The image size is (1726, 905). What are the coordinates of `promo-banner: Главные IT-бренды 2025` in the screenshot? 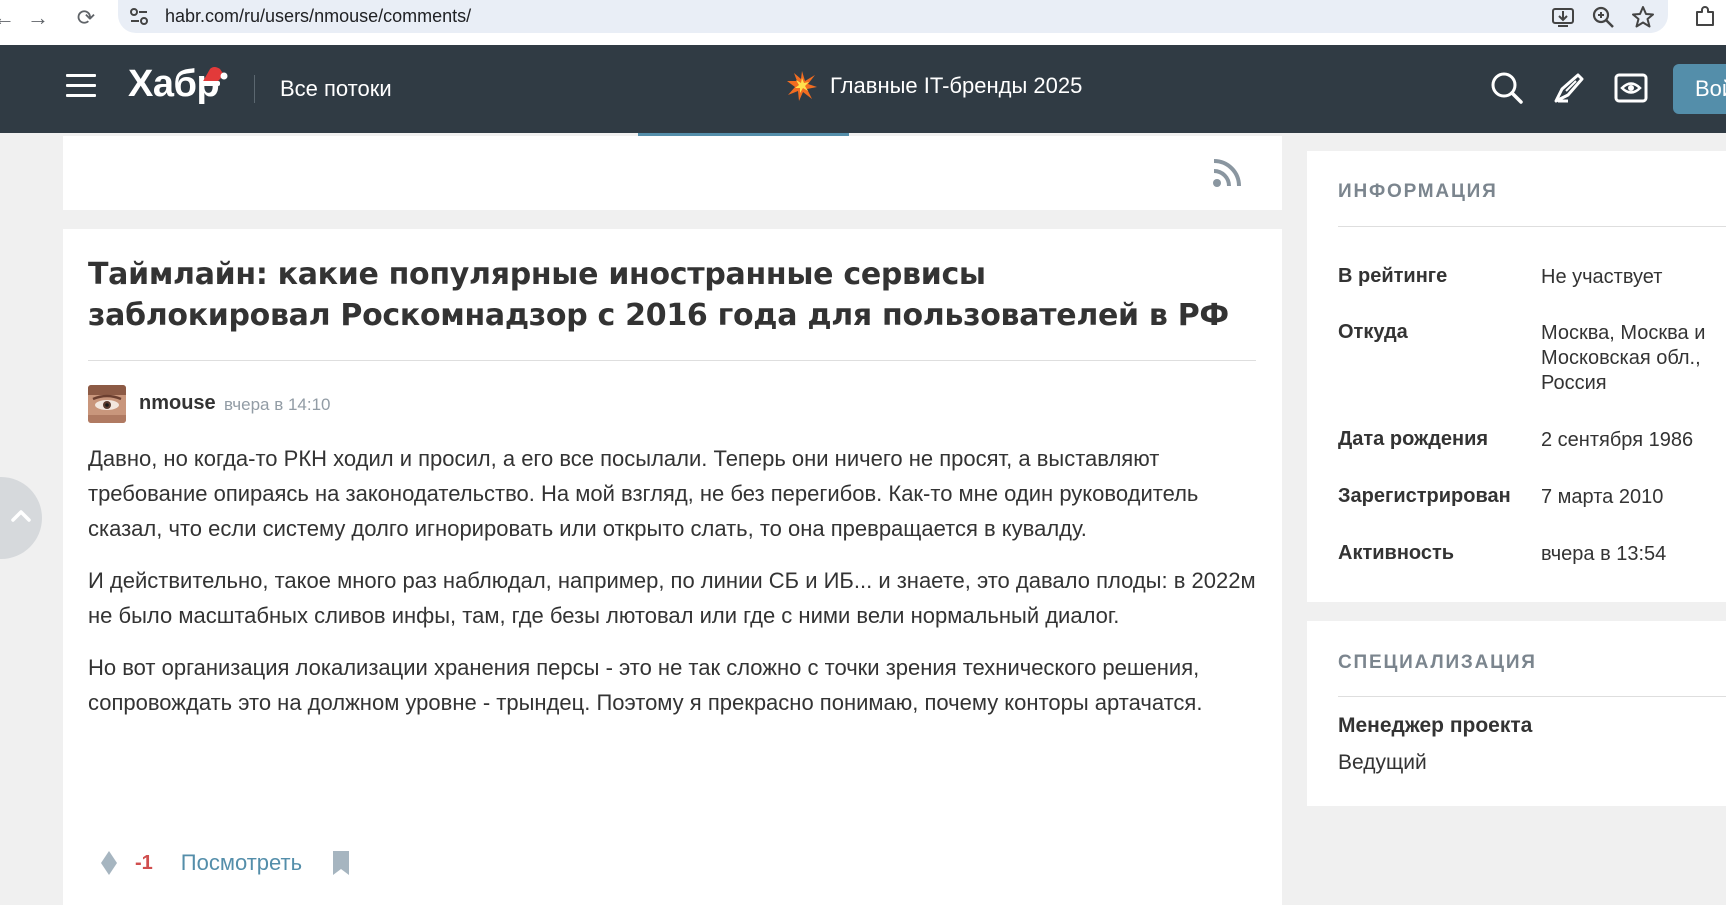 It's located at (934, 86).